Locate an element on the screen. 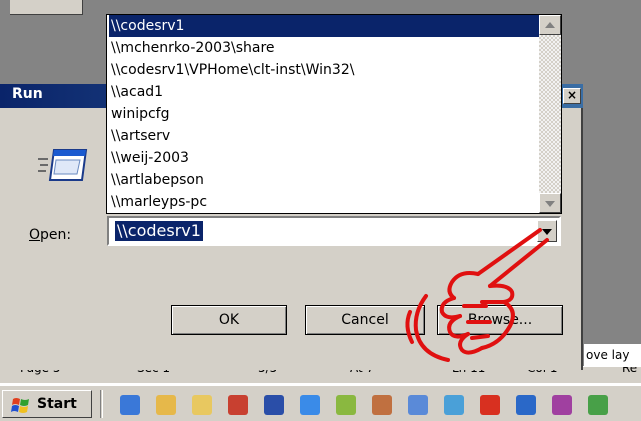 Image resolution: width=641 pixels, height=421 pixels. dropdown-item: \\acad1 is located at coordinates (324, 92).